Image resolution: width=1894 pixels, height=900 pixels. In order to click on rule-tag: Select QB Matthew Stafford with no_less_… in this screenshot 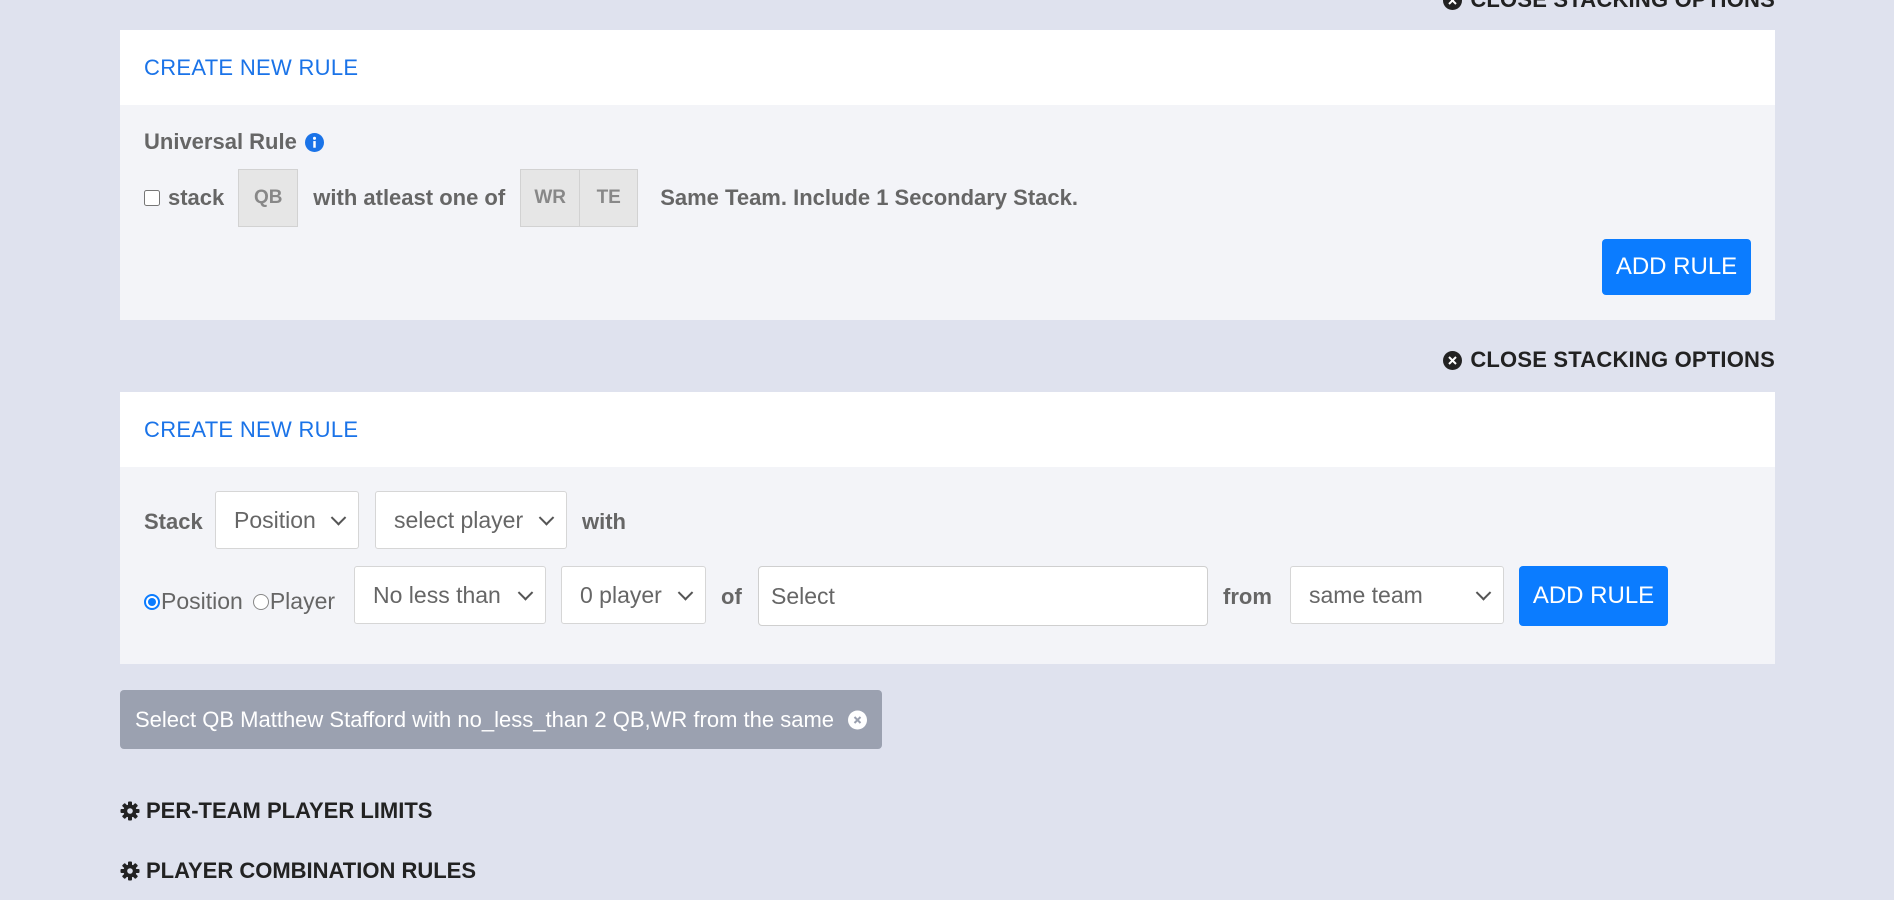, I will do `click(501, 719)`.